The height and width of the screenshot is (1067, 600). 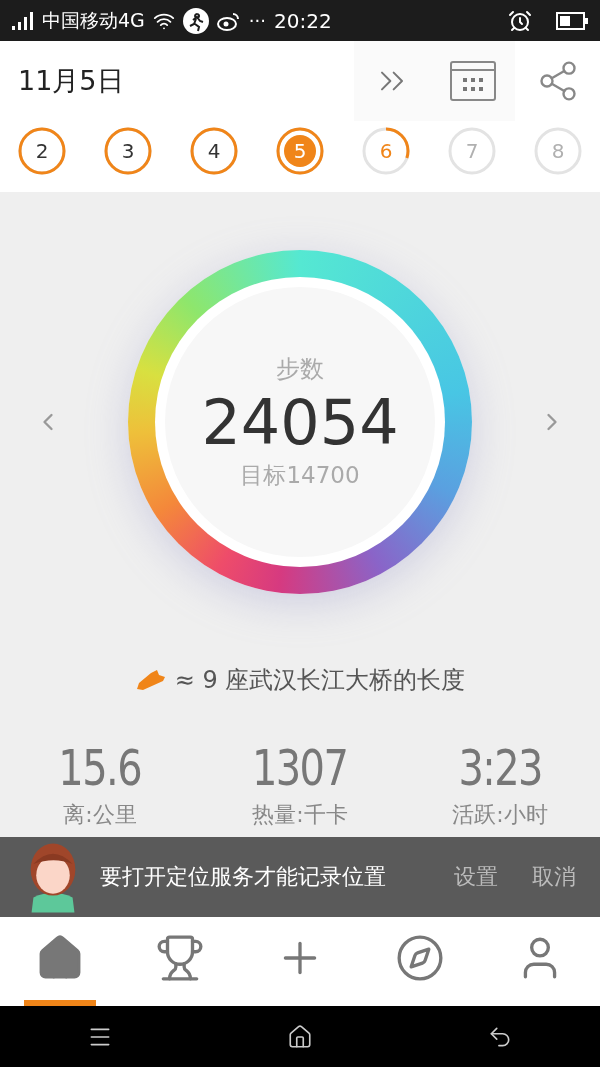 I want to click on runner-icon, so click(x=195, y=20).